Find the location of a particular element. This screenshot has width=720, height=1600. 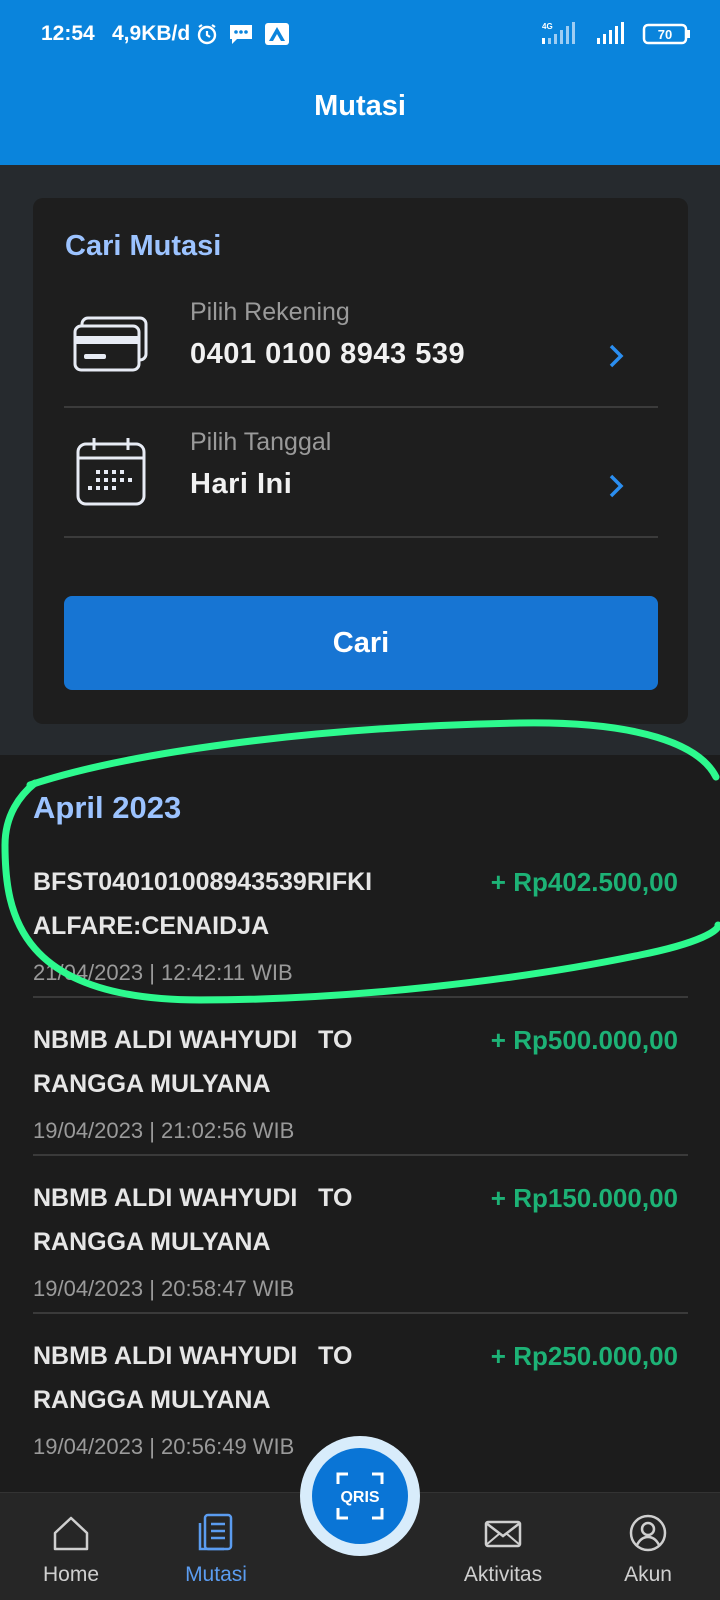

transaction-amount: + Rp250.000,00 is located at coordinates (584, 1356).